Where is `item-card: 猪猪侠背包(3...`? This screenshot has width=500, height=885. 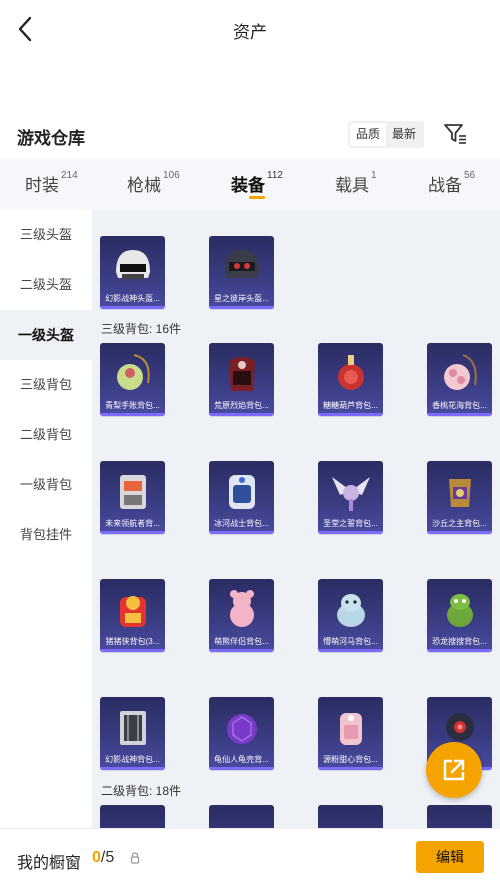 item-card: 猪猪侠背包(3... is located at coordinates (132, 615).